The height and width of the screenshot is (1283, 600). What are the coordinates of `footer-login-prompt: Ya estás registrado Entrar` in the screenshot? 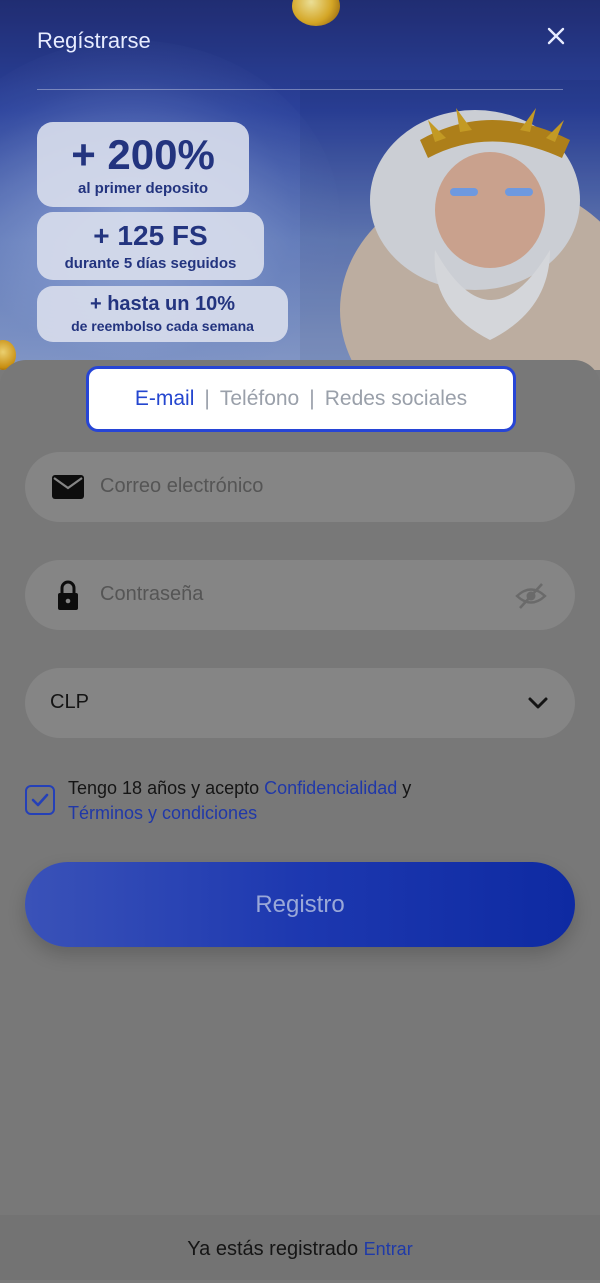 It's located at (300, 1247).